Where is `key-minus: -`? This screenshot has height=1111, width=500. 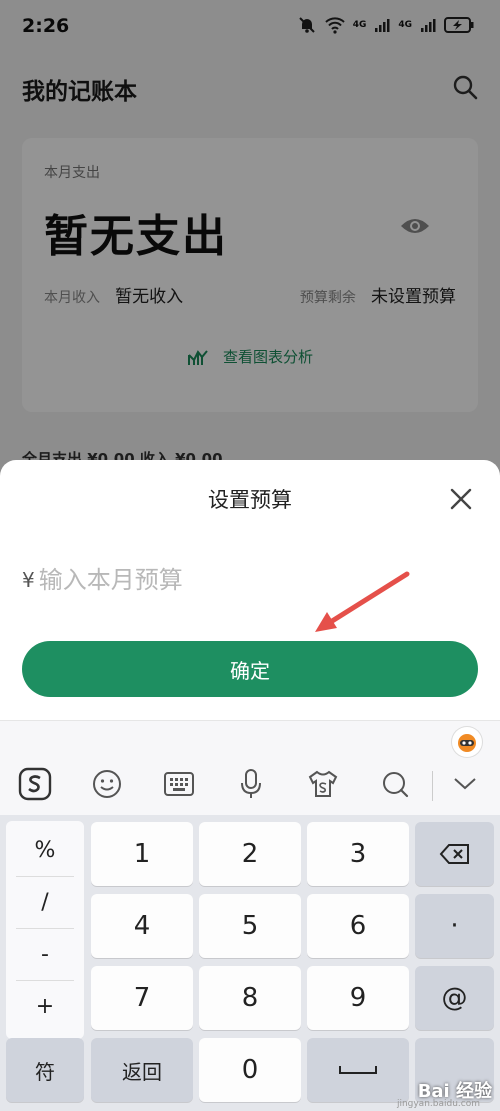
key-minus: - is located at coordinates (45, 954).